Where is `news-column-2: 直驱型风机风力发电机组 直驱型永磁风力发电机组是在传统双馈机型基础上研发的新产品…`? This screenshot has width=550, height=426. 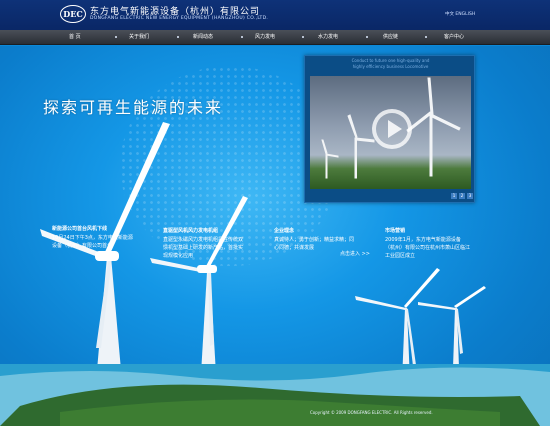
news-column-2: 直驱型风机风力发电机组 直驱型永磁风力发电机组是在传统双馈机型基础上研发的新产品… is located at coordinates (204, 243).